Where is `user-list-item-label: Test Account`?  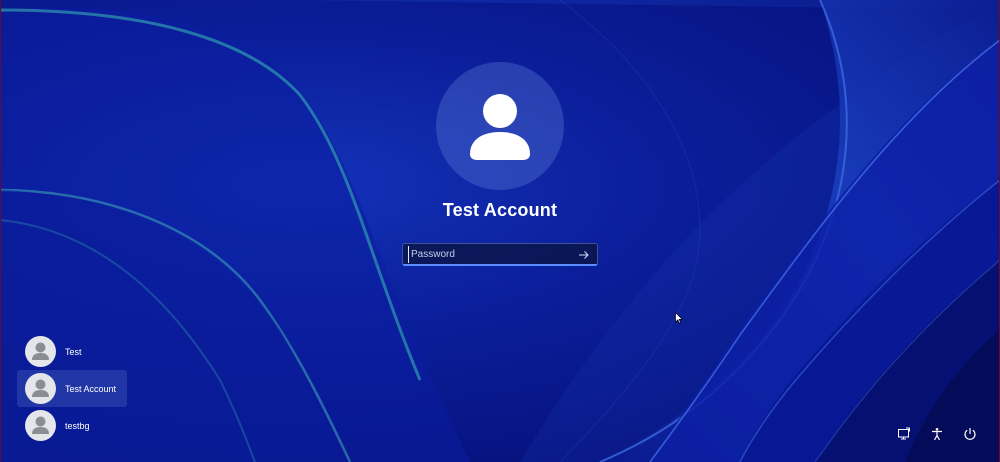 user-list-item-label: Test Account is located at coordinates (91, 388).